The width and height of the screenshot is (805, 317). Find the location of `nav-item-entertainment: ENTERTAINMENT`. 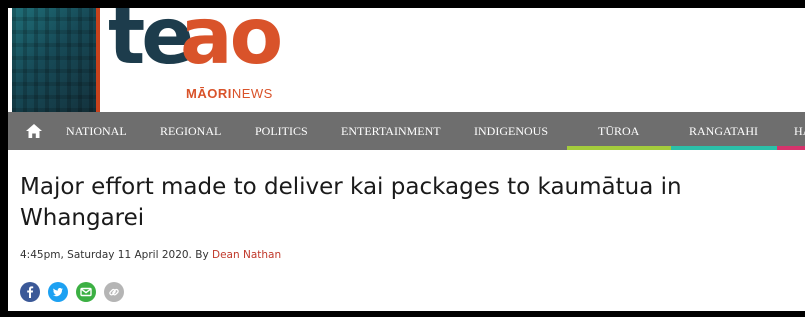

nav-item-entertainment: ENTERTAINMENT is located at coordinates (391, 131).